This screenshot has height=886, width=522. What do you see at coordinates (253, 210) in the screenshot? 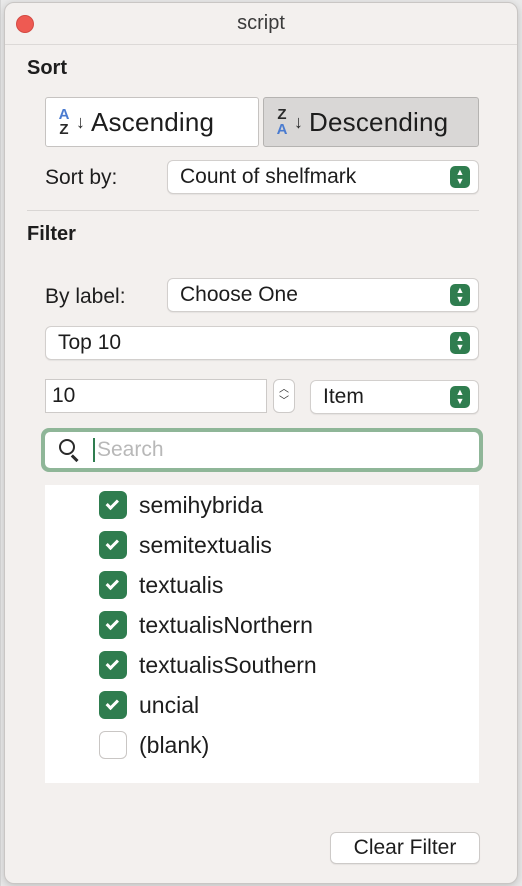
I see `section-divider` at bounding box center [253, 210].